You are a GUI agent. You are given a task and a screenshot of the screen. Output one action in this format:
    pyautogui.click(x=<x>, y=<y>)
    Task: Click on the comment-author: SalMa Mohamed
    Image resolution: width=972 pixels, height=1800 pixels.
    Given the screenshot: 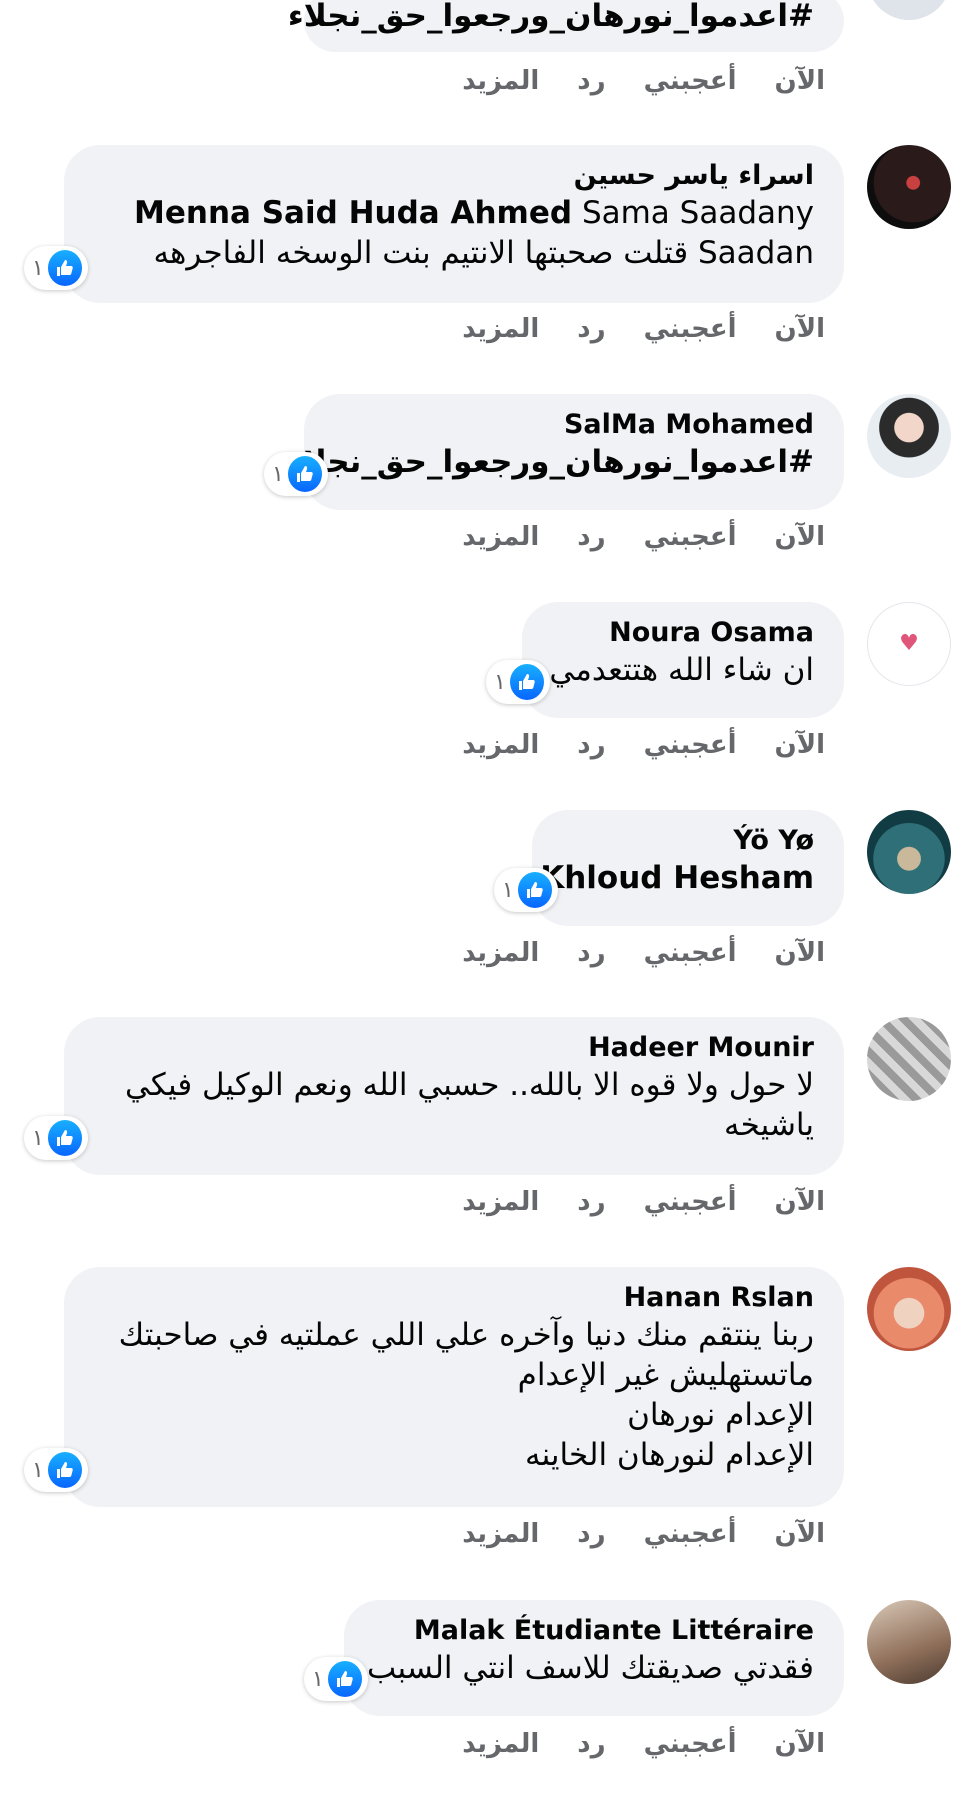 What is the action you would take?
    pyautogui.click(x=574, y=425)
    